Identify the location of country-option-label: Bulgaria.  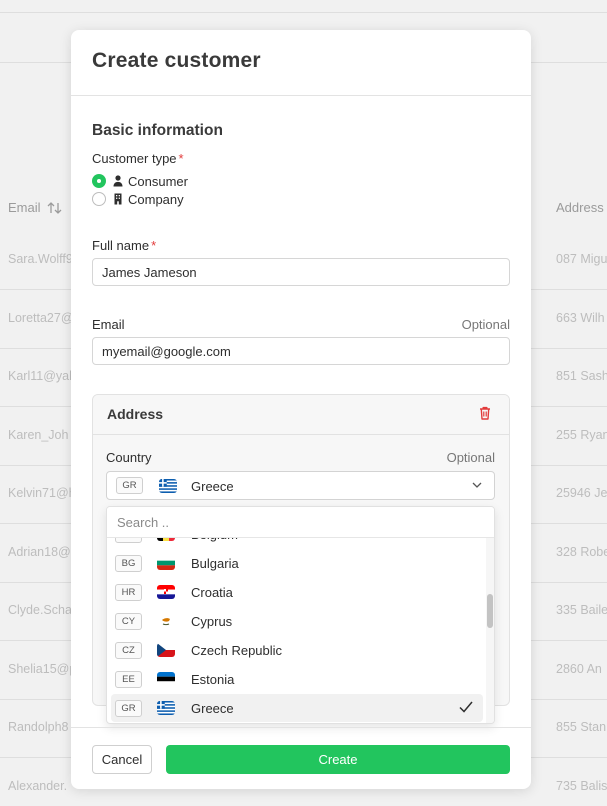
(215, 563).